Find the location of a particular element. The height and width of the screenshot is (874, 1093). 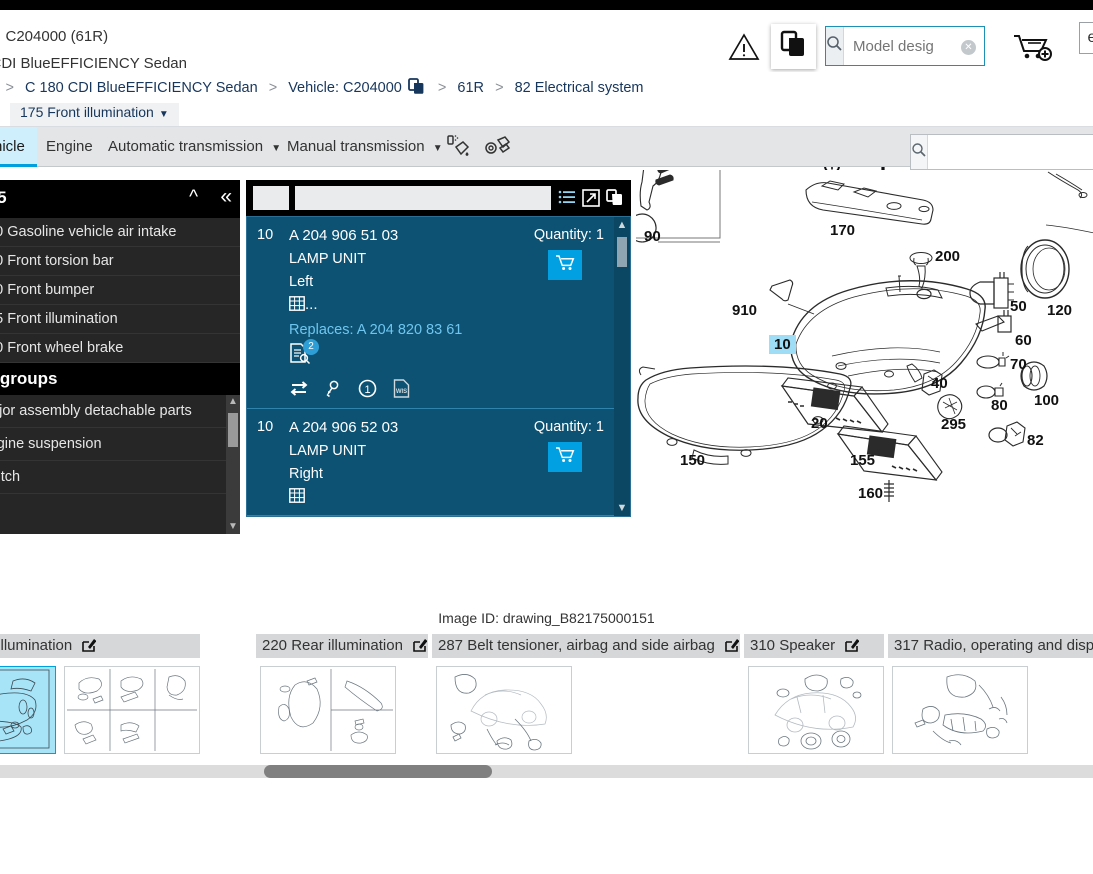

drawing-callout: 120 is located at coordinates (1059, 310).